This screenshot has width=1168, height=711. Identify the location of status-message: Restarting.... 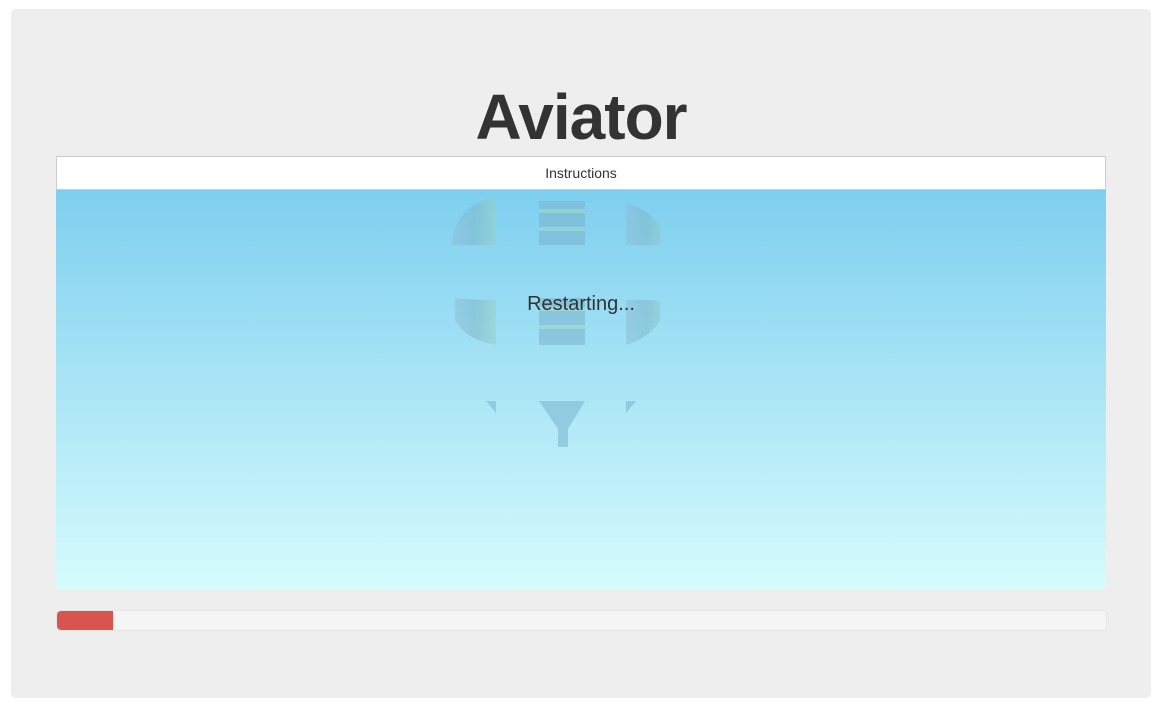
(581, 304).